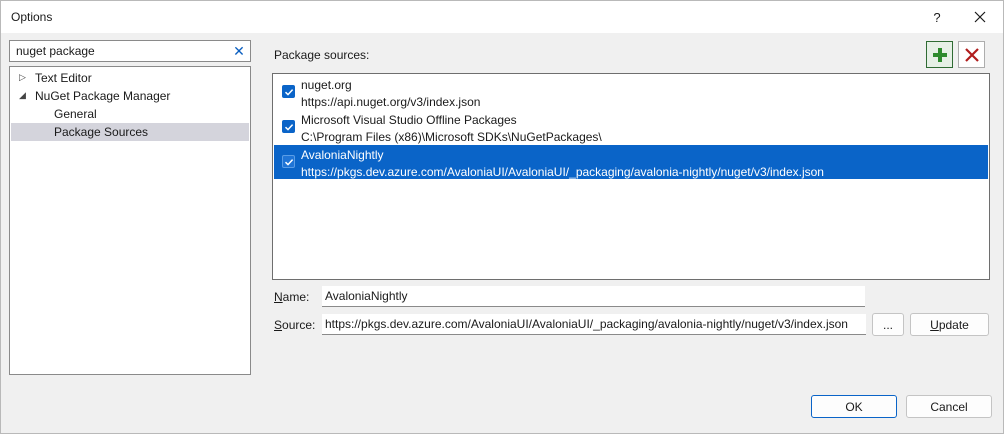  I want to click on close-button, so click(980, 17).